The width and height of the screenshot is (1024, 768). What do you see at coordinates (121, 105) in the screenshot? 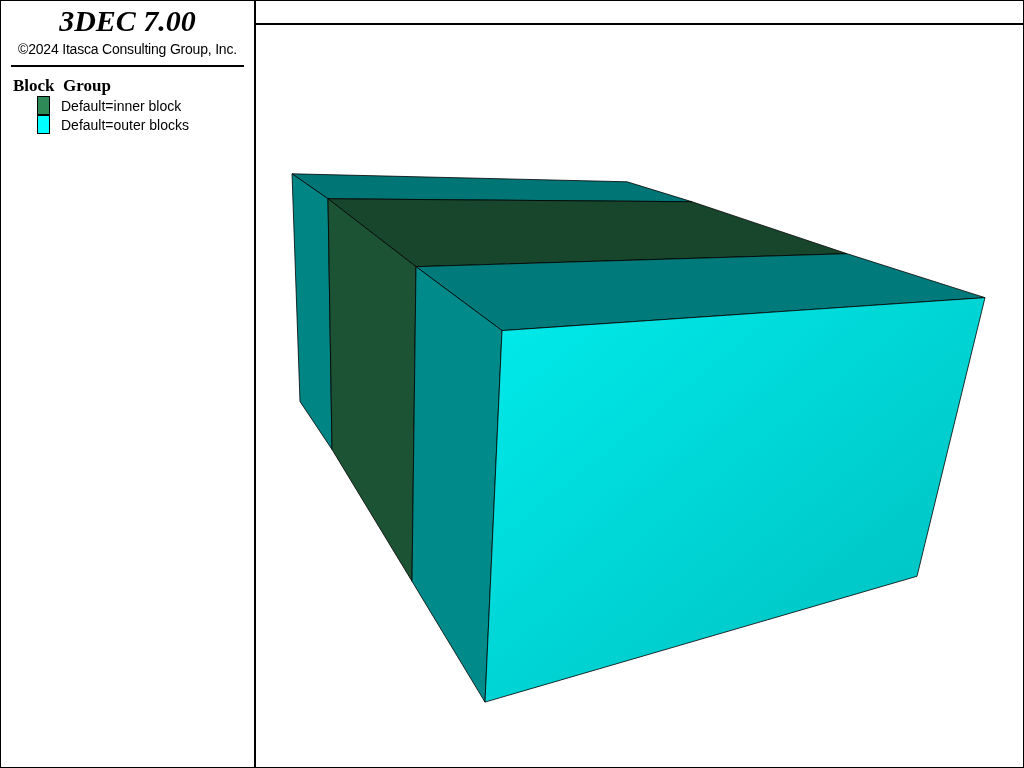
I see `legend-label: Default=inner block` at bounding box center [121, 105].